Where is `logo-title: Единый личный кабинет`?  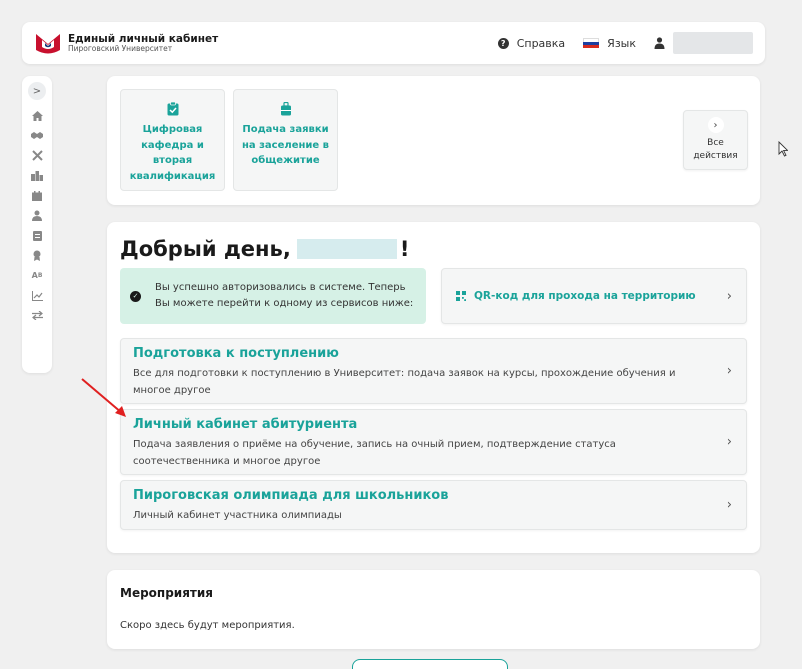
logo-title: Единый личный кабинет is located at coordinates (143, 38).